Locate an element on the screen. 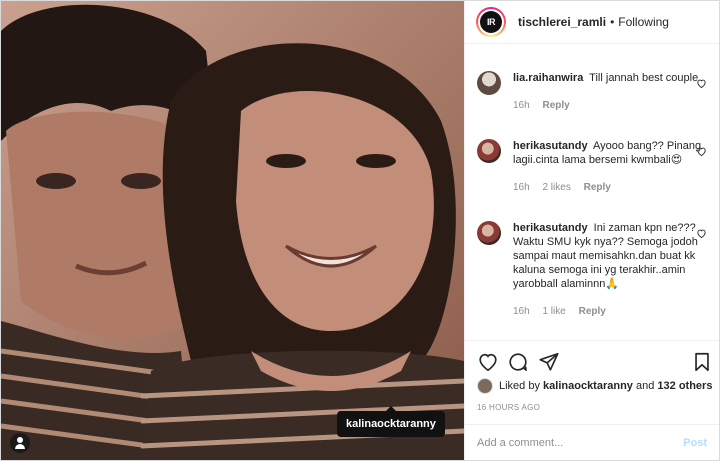 The height and width of the screenshot is (461, 720). likes-and: and is located at coordinates (645, 386).